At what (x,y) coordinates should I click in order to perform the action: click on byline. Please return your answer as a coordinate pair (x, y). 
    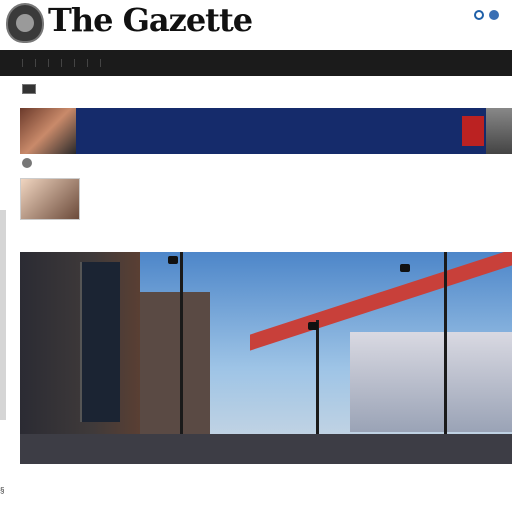
    Looking at the image, I should click on (29, 163).